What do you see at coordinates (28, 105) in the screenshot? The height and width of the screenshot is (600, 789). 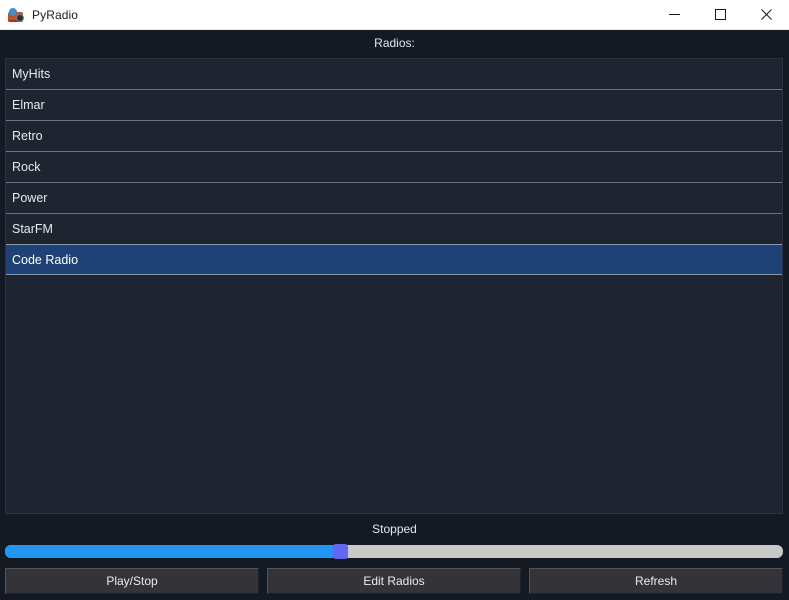 I see `radio-list-item-label: Elmar` at bounding box center [28, 105].